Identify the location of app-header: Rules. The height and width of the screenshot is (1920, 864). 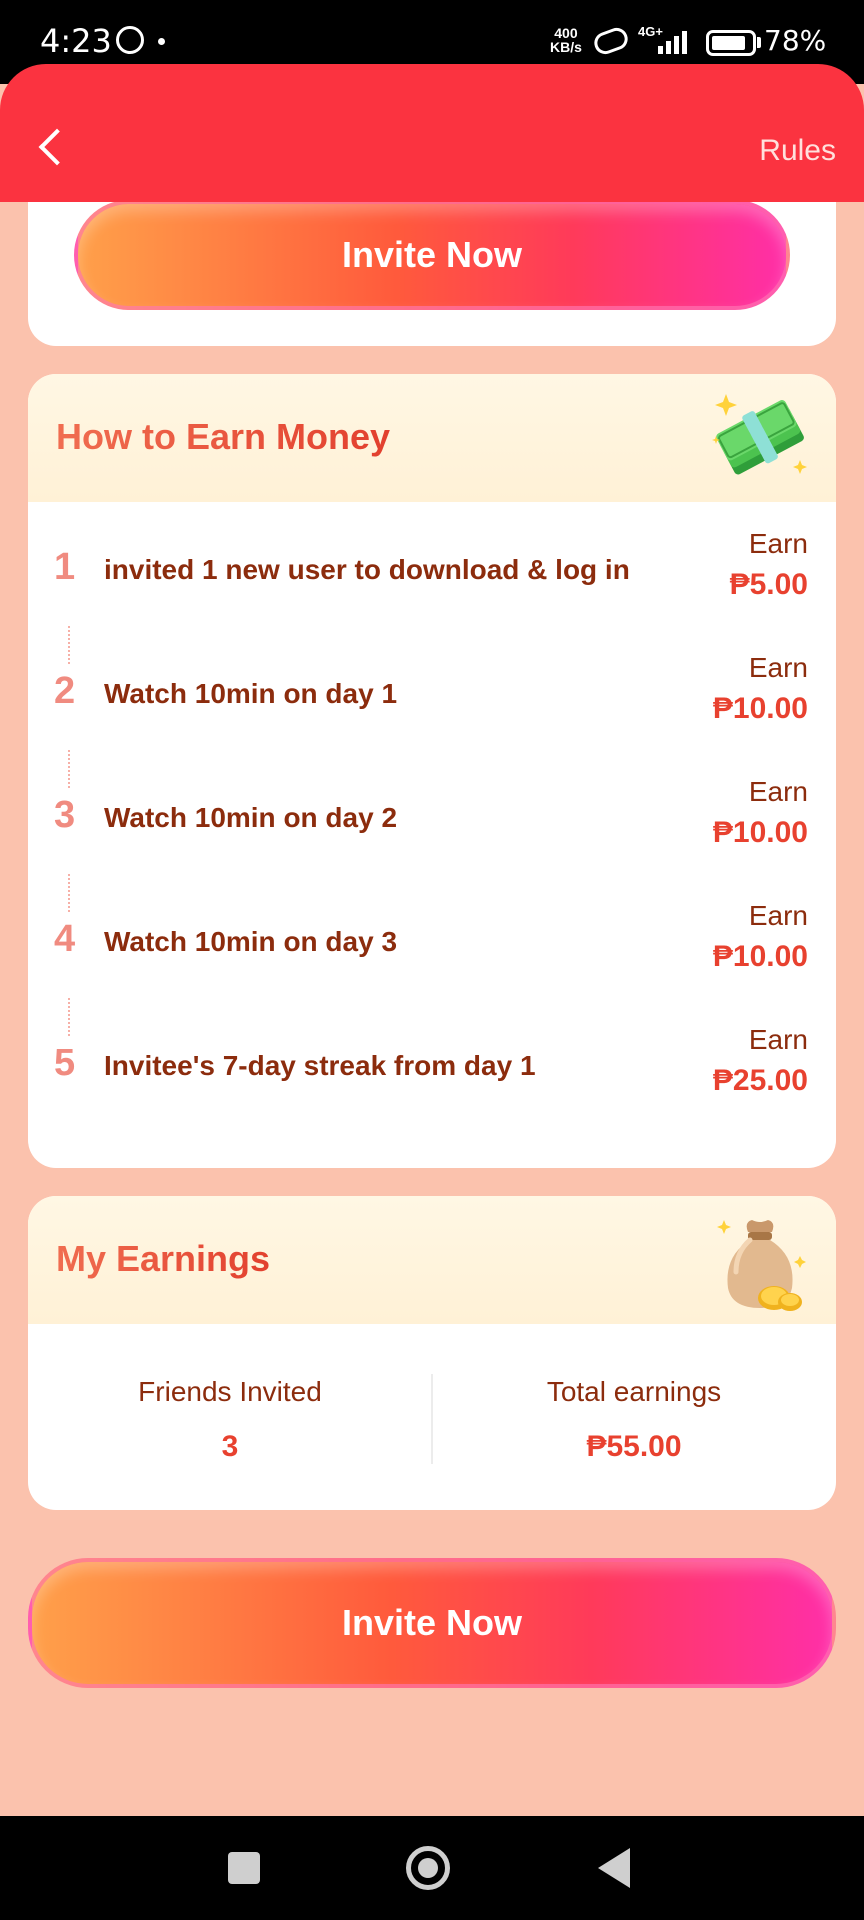
(432, 133).